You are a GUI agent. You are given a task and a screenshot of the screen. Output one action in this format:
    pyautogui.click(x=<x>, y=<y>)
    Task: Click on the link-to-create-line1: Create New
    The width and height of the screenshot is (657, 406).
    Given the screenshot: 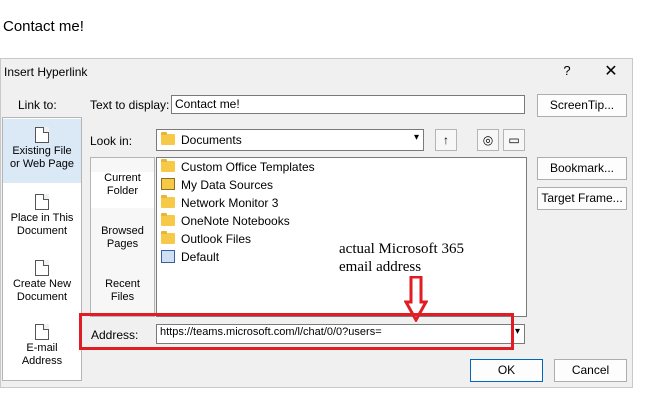 What is the action you would take?
    pyautogui.click(x=42, y=284)
    